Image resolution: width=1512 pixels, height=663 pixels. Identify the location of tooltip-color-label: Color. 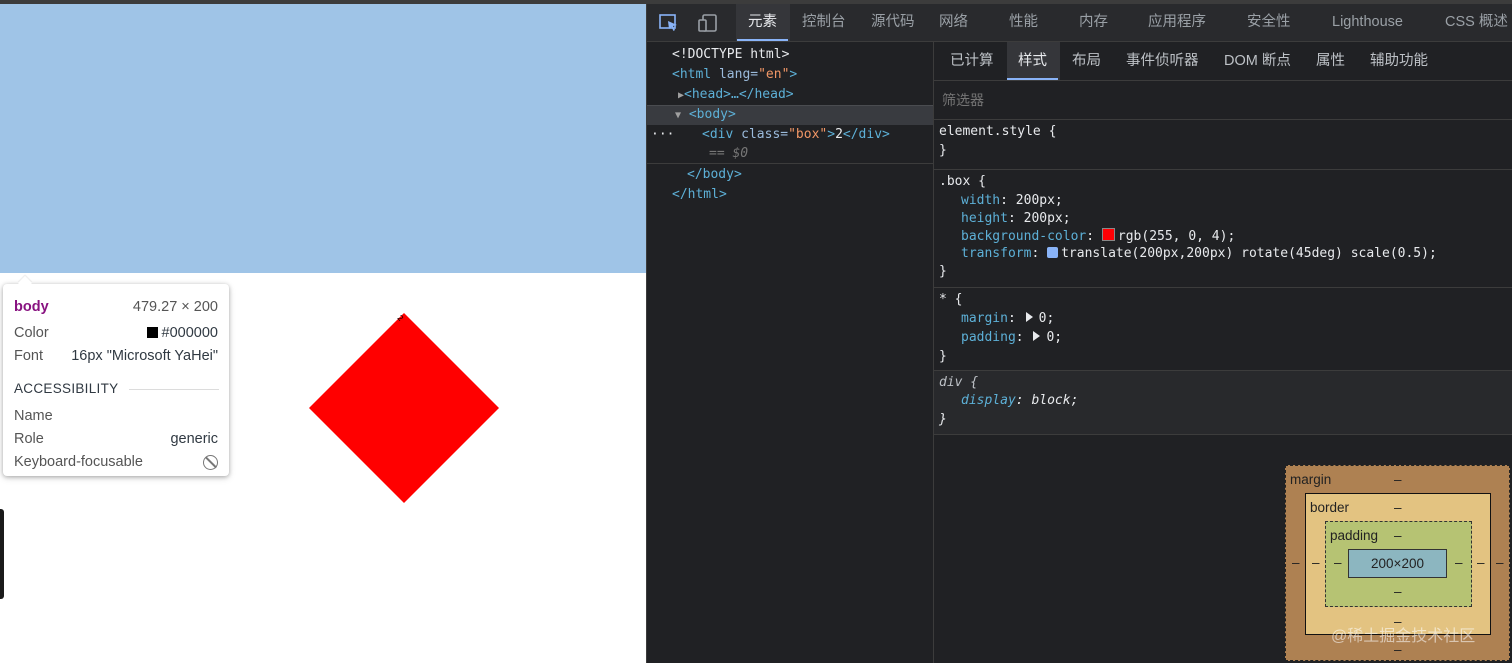
(31, 333).